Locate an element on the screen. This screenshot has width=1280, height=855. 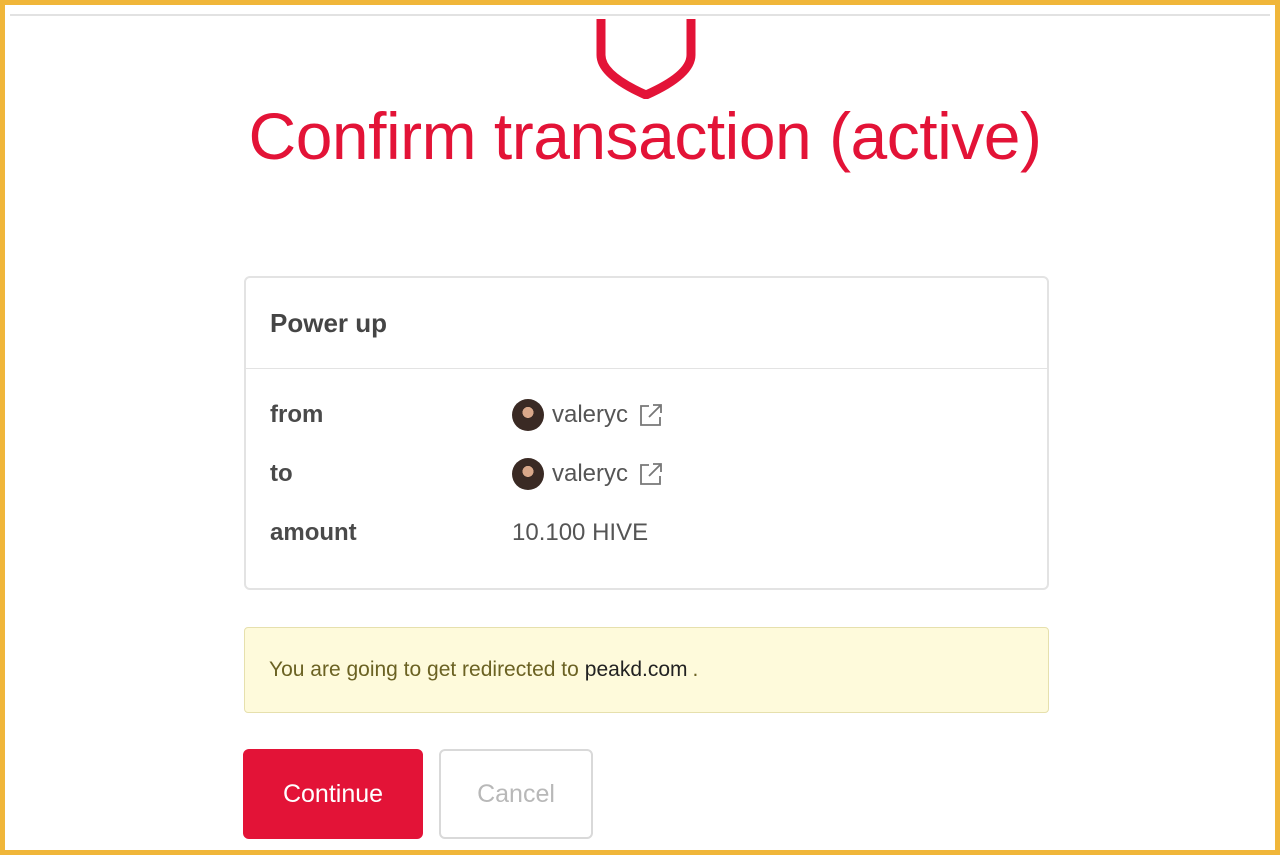
page-title: Confirm transaction (active) is located at coordinates (645, 136).